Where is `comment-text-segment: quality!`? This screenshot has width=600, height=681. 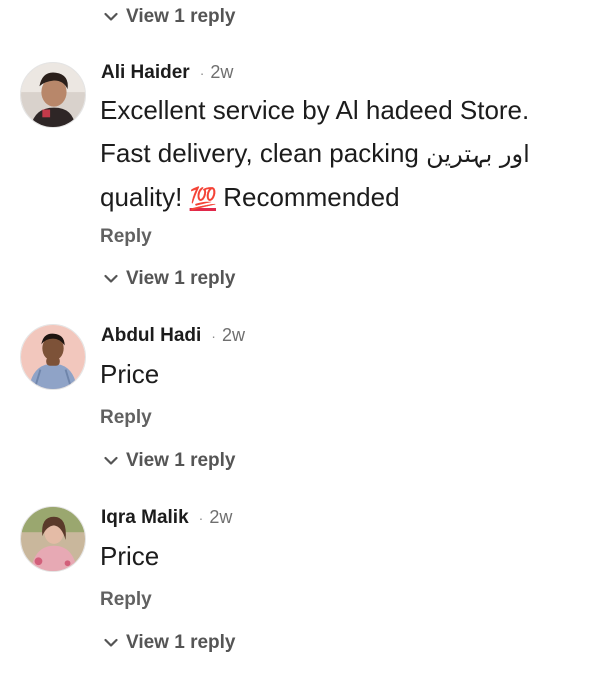
comment-text-segment: quality! is located at coordinates (145, 197).